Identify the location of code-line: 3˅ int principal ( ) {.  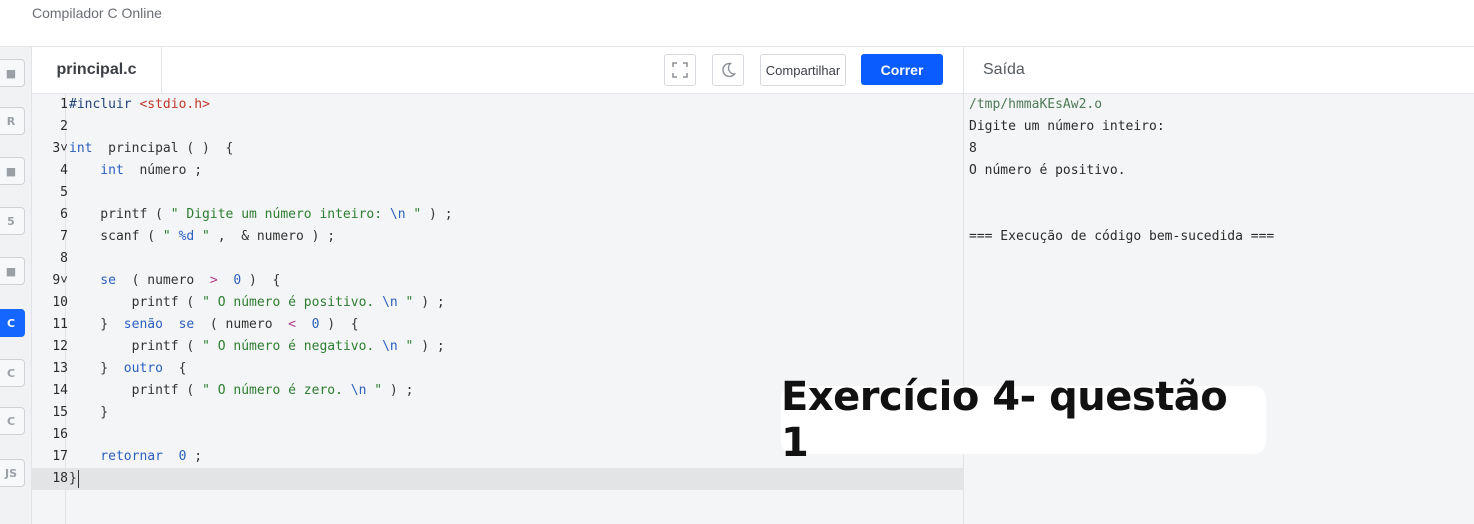
(497, 149).